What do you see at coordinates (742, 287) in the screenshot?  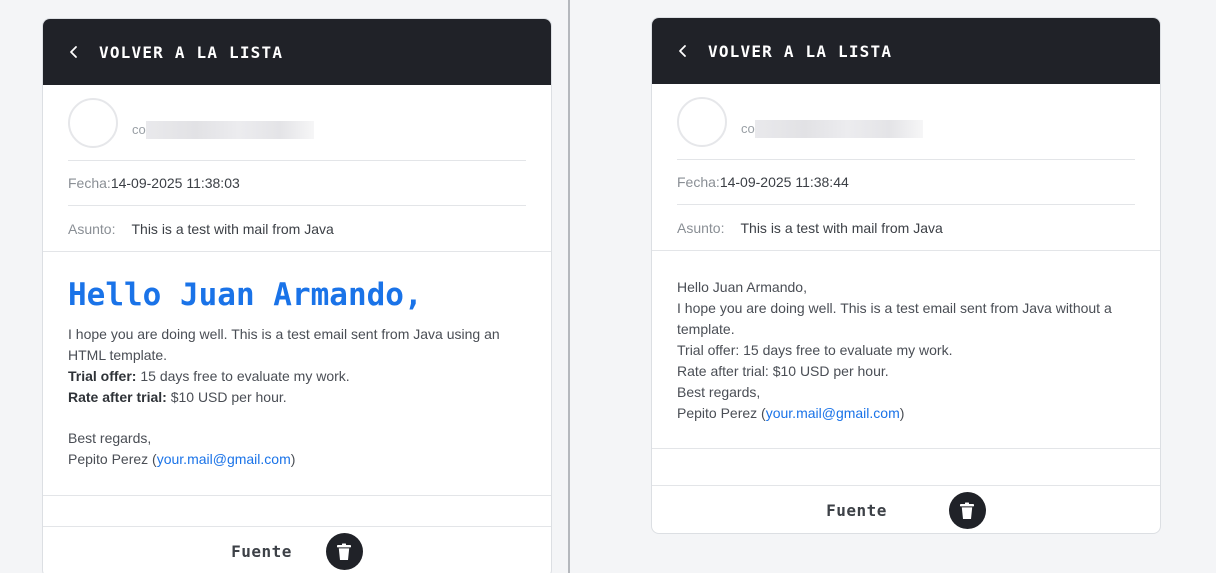 I see `greeting-line: Hello Juan Armando,` at bounding box center [742, 287].